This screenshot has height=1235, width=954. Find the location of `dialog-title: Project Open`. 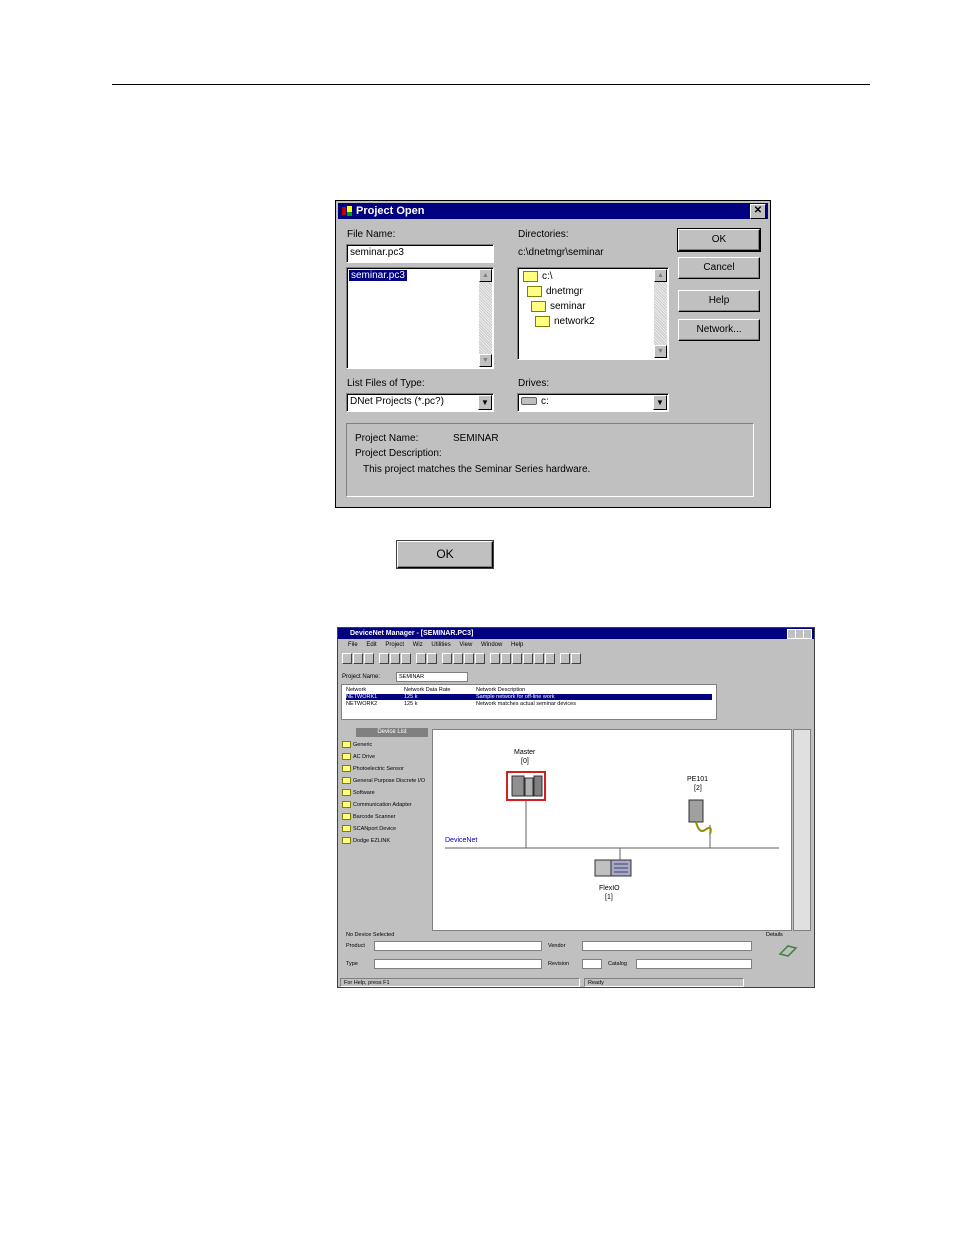

dialog-title: Project Open is located at coordinates (390, 211).